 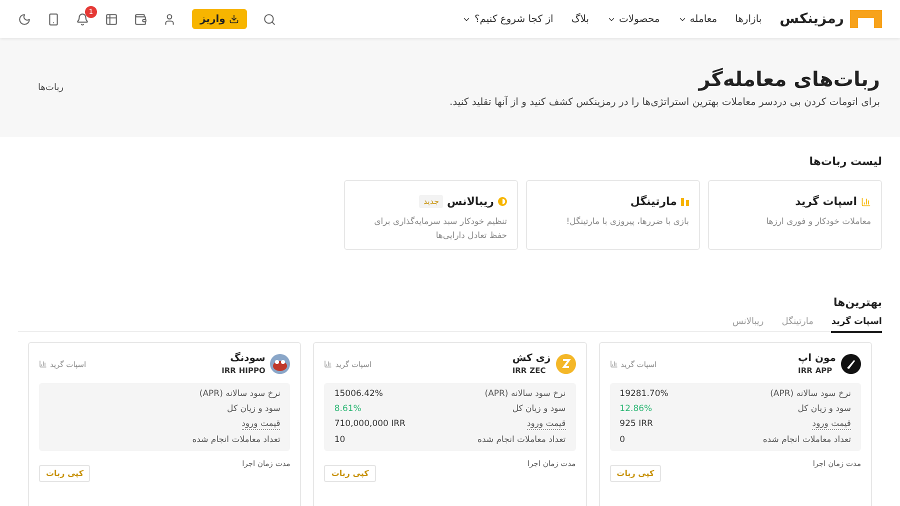 What do you see at coordinates (340, 440) in the screenshot?
I see `stat-value: 10` at bounding box center [340, 440].